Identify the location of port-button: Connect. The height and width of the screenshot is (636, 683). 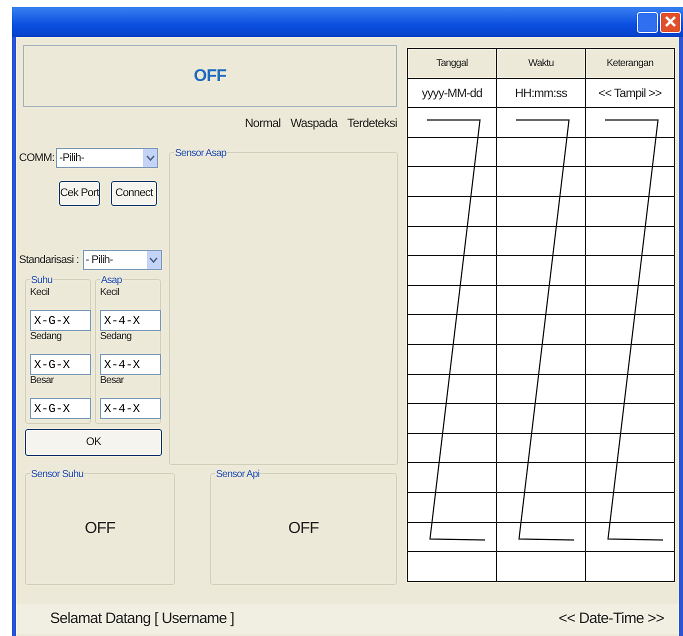
(134, 193).